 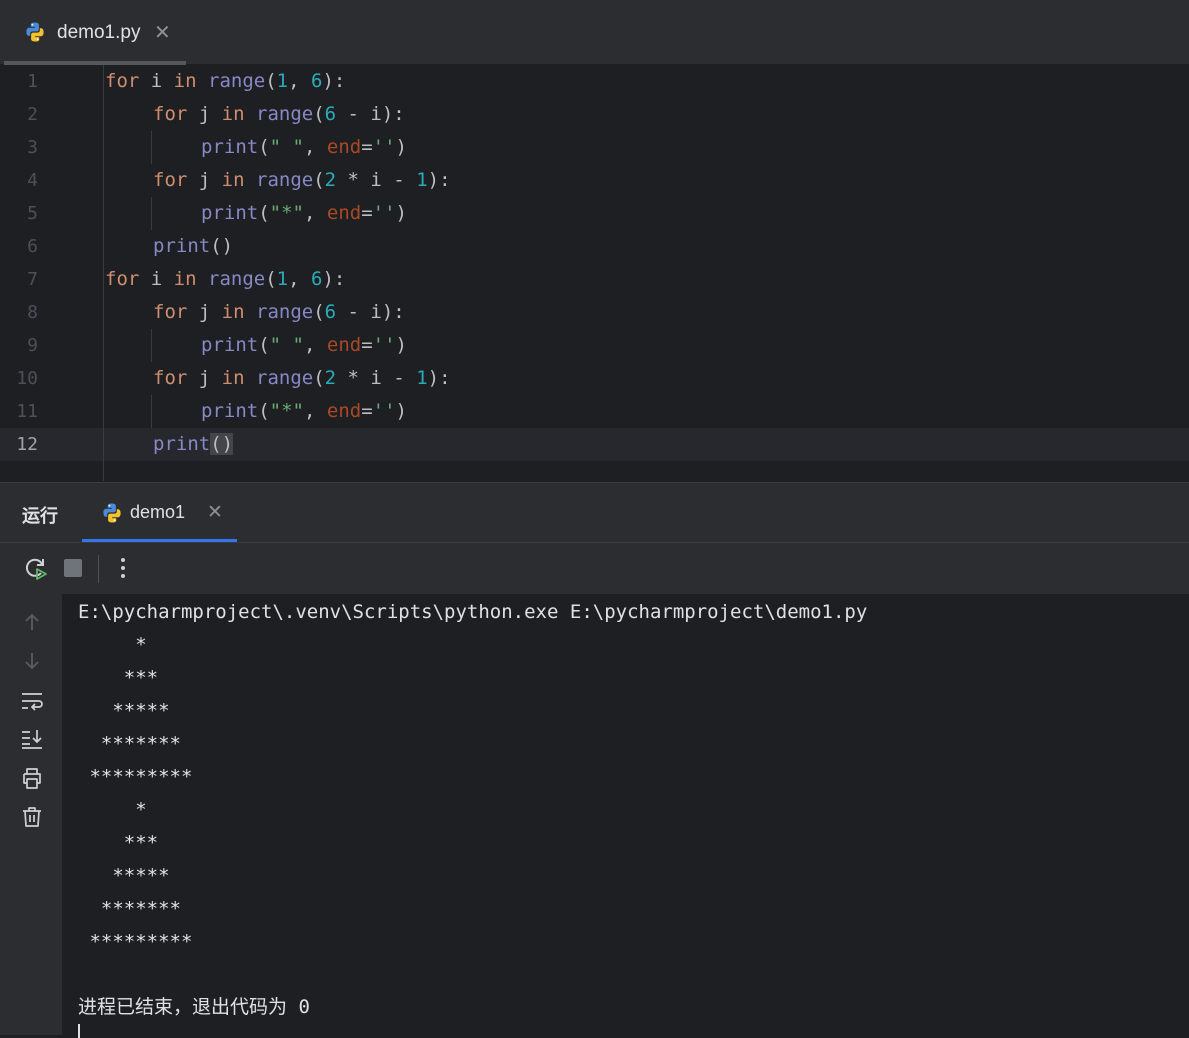 I want to click on code-token: * i -, so click(x=376, y=180).